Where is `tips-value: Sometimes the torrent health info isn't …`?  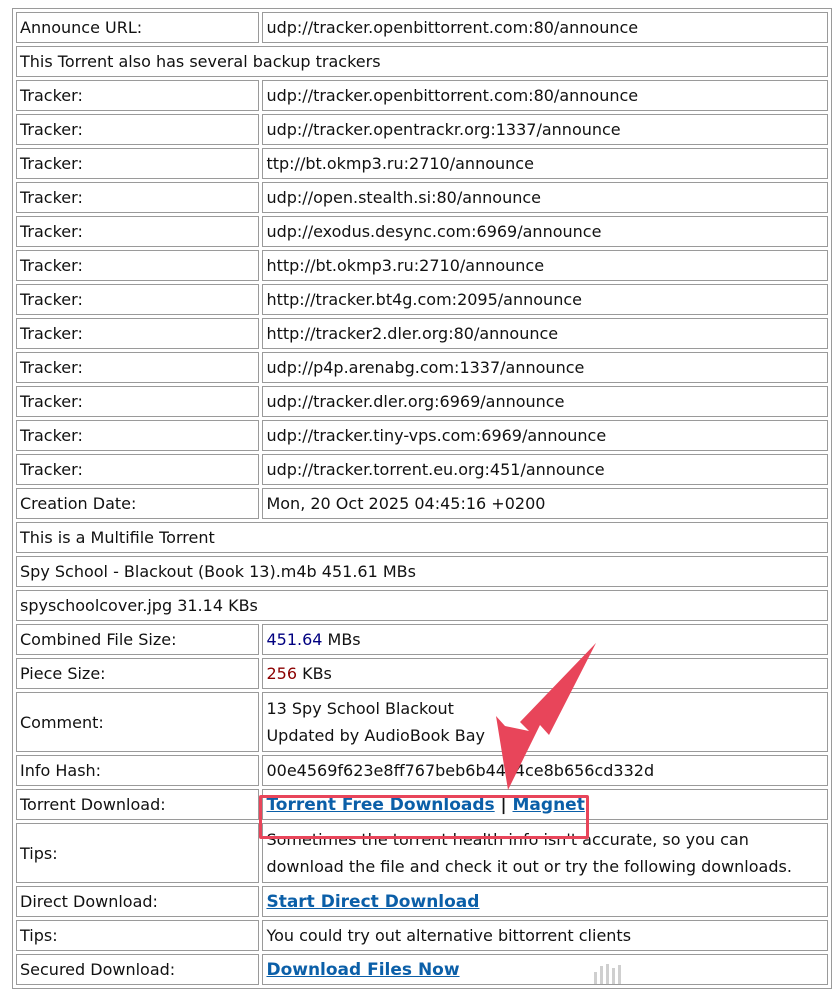
tips-value: Sometimes the torrent health info isn't … is located at coordinates (545, 853).